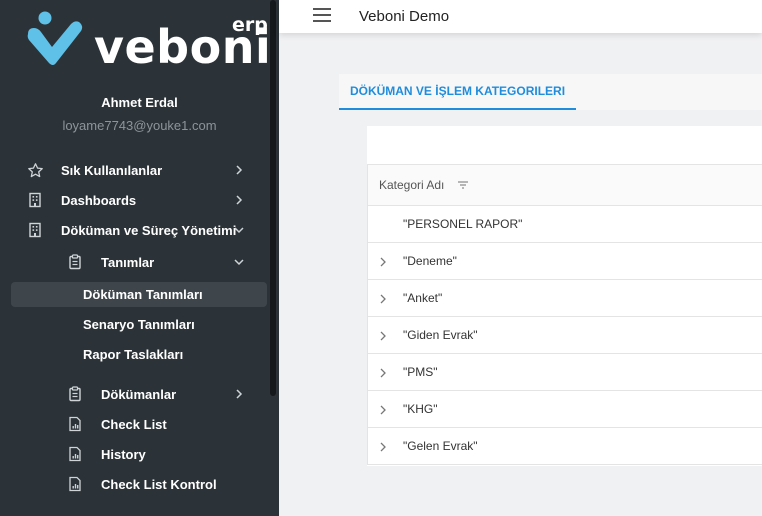 The image size is (762, 516). Describe the element at coordinates (55, 38) in the screenshot. I see `veboni-logo-mark` at that location.